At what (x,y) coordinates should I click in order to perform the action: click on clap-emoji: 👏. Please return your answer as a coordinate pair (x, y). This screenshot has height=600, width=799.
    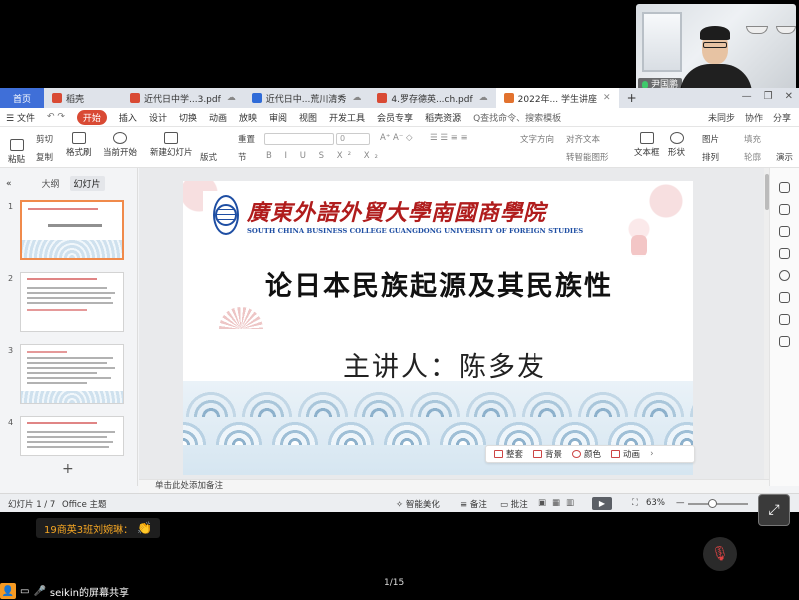
    Looking at the image, I should click on (145, 528).